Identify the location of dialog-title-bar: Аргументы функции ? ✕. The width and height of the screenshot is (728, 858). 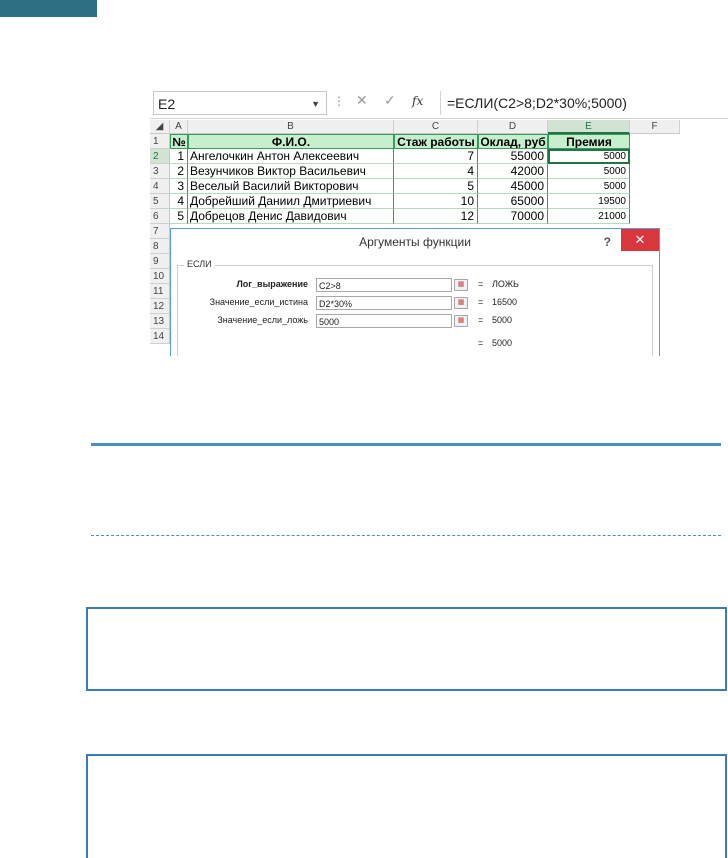
(415, 242).